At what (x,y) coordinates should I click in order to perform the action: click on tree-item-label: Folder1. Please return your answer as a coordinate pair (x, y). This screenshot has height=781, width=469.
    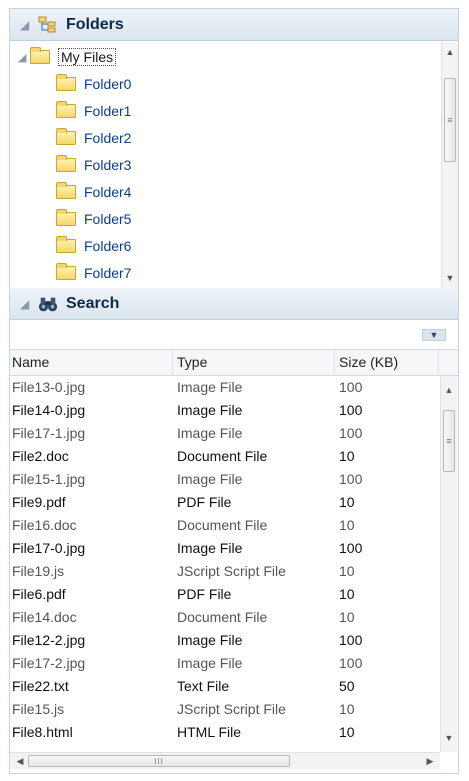
    Looking at the image, I should click on (108, 111).